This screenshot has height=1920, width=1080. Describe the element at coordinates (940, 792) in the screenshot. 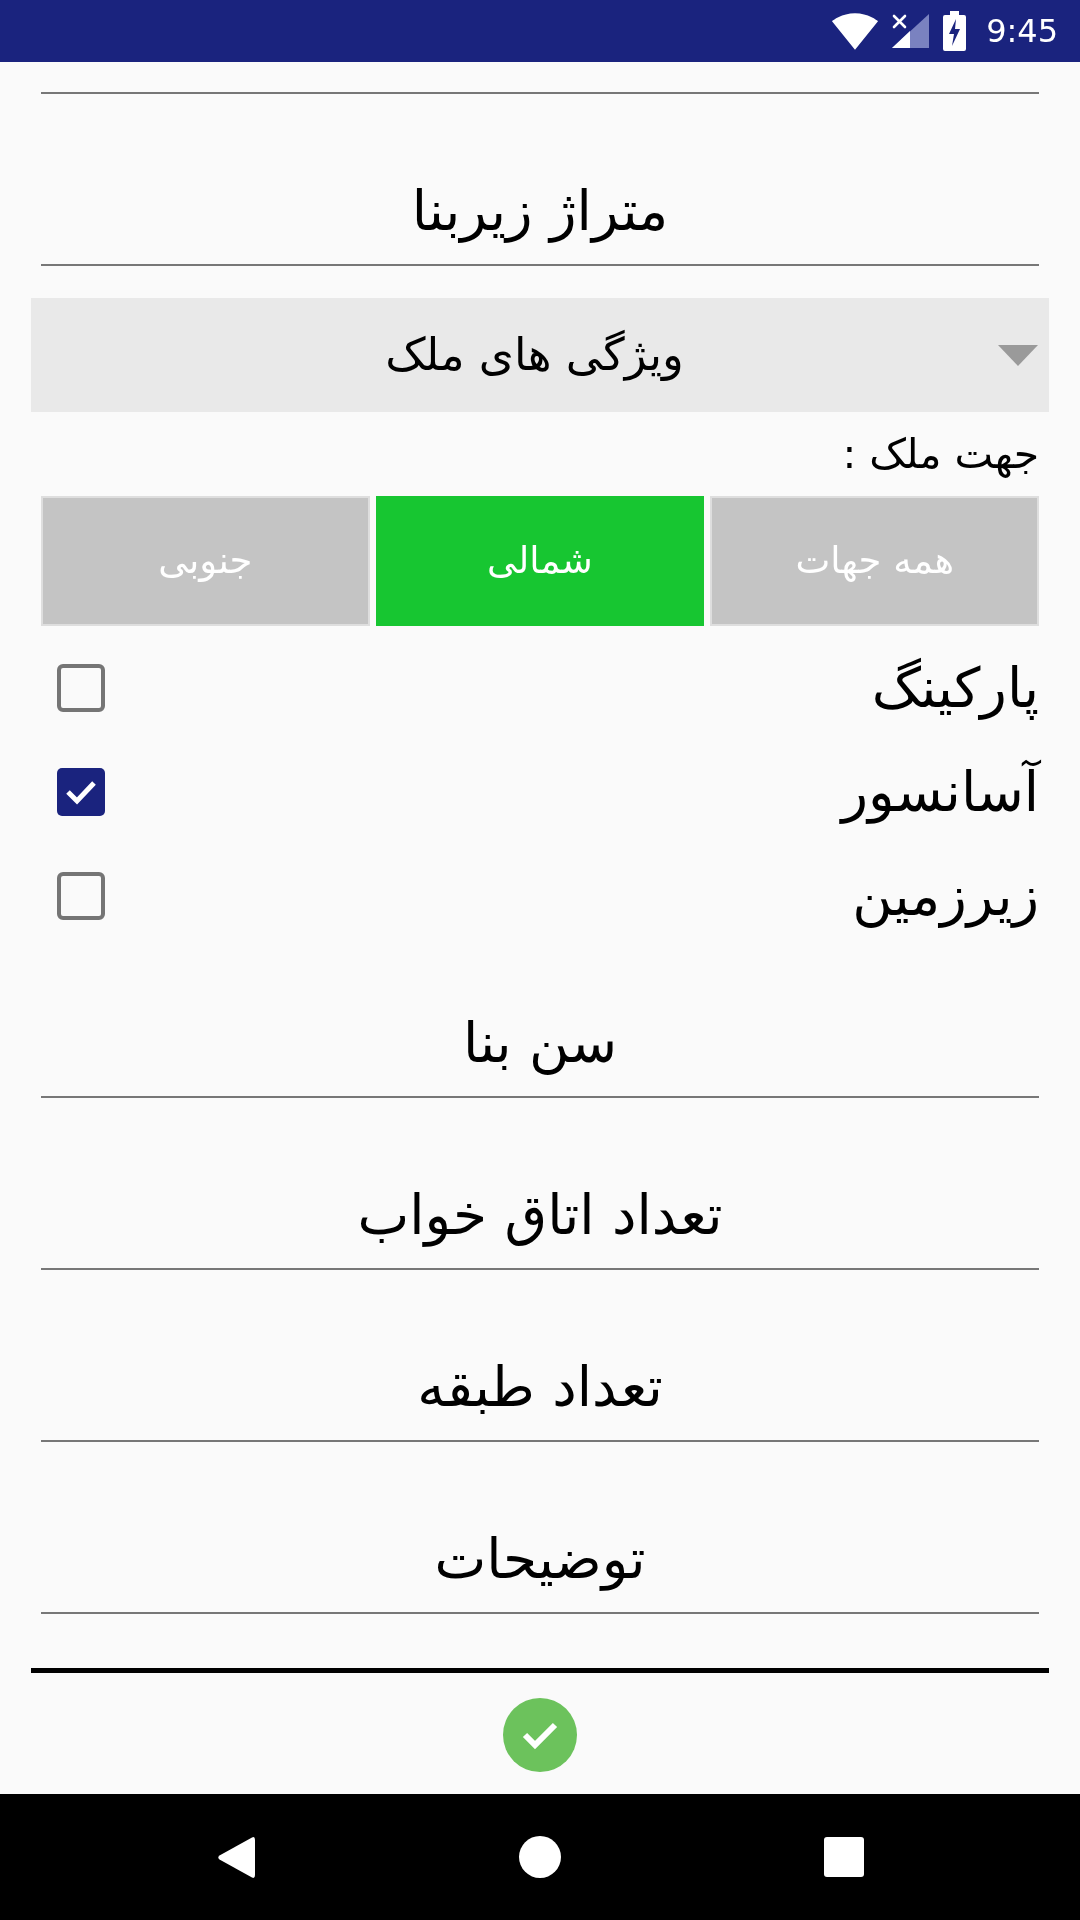

I see `checkbox-label: آسانسور` at that location.